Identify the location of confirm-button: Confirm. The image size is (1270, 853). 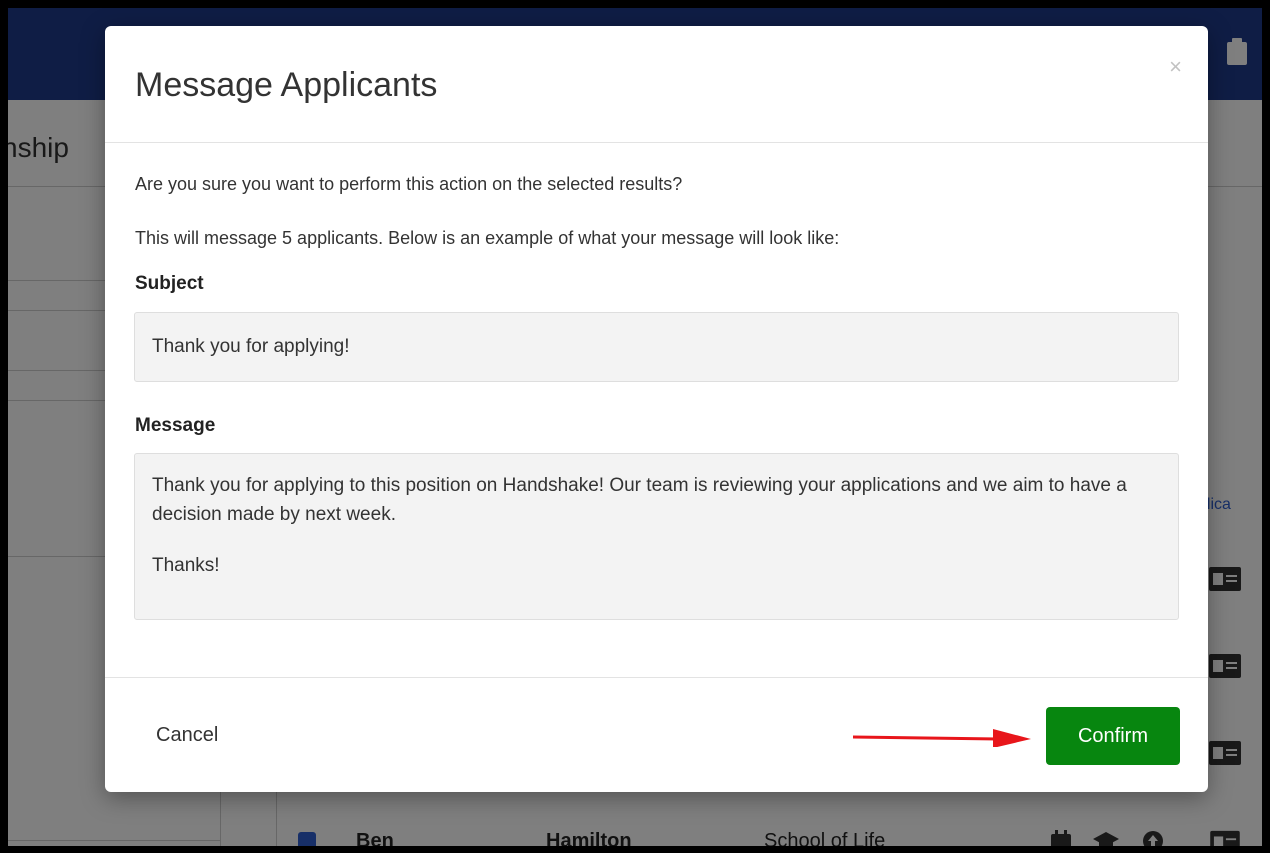
(1113, 736).